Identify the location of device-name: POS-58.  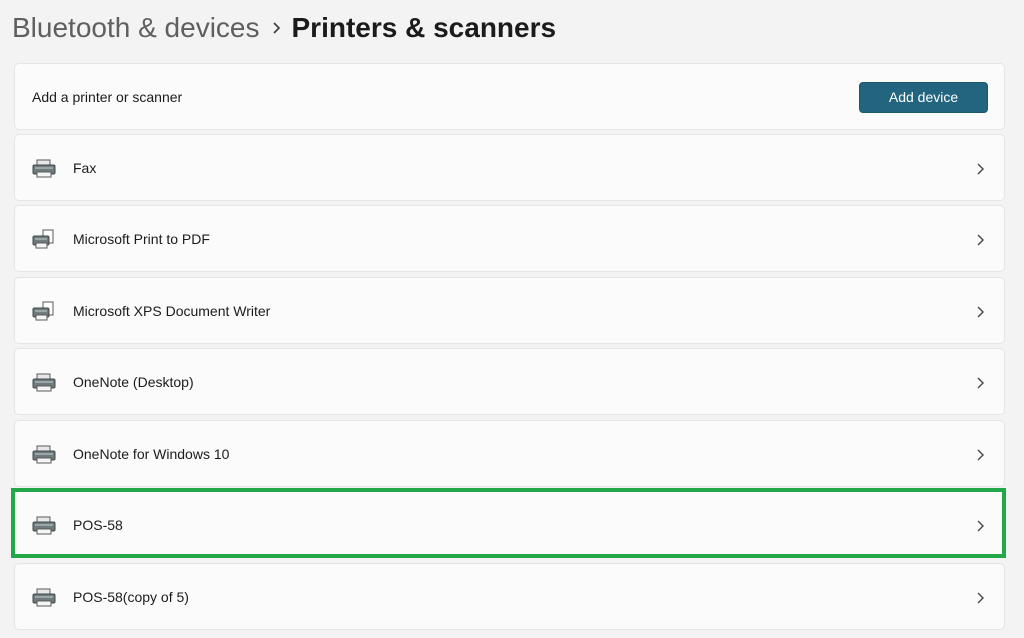
(98, 525).